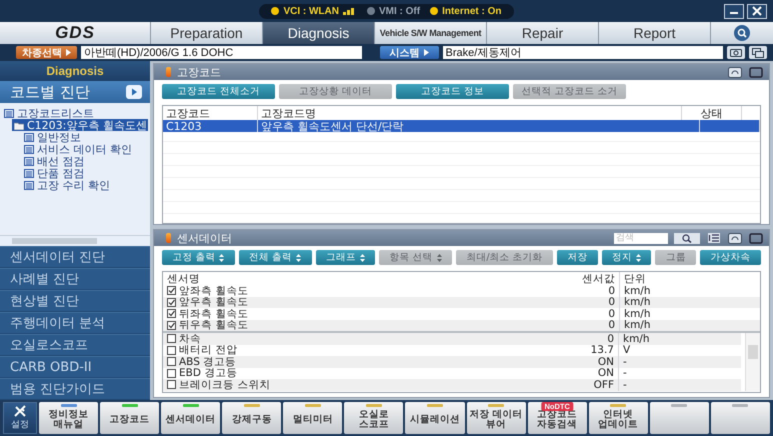 Image resolution: width=773 pixels, height=436 pixels. Describe the element at coordinates (208, 350) in the screenshot. I see `sensor-name: 배터리 전압` at that location.